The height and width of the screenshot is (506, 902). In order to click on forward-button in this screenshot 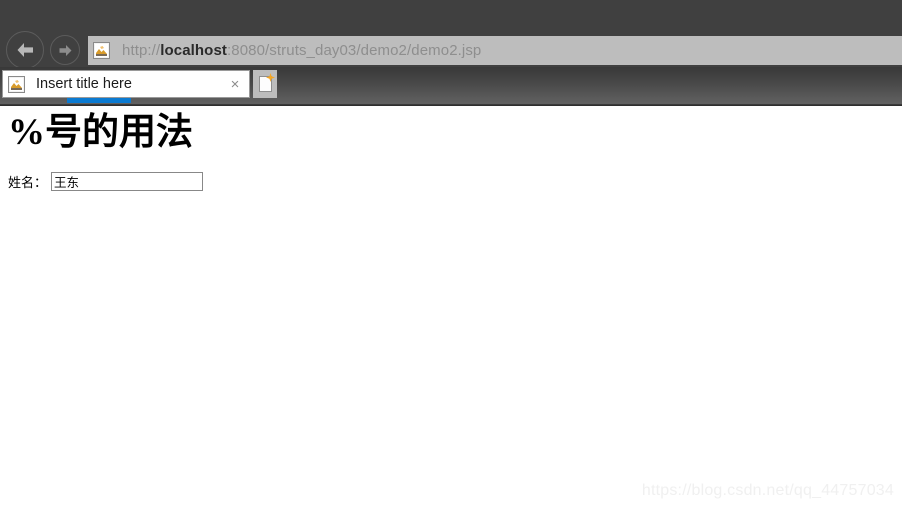, I will do `click(65, 50)`.